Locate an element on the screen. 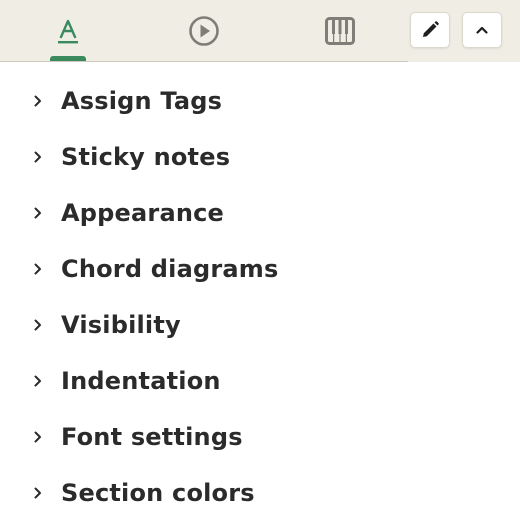 The height and width of the screenshot is (526, 520). edit-button is located at coordinates (430, 30).